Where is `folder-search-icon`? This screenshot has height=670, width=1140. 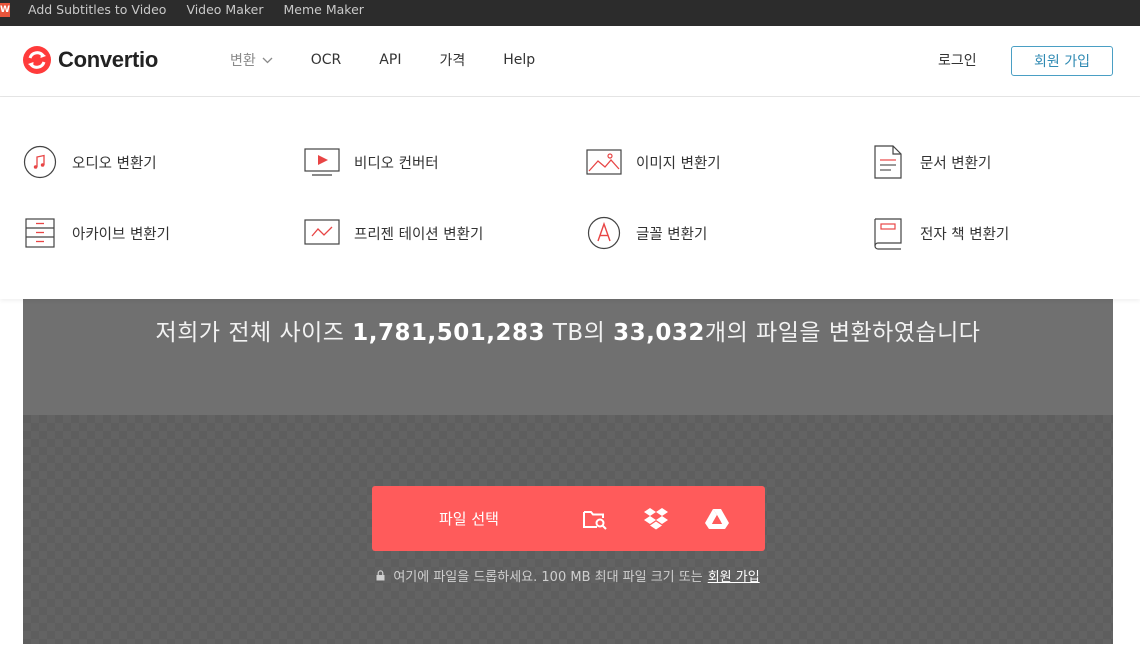
folder-search-icon is located at coordinates (594, 520).